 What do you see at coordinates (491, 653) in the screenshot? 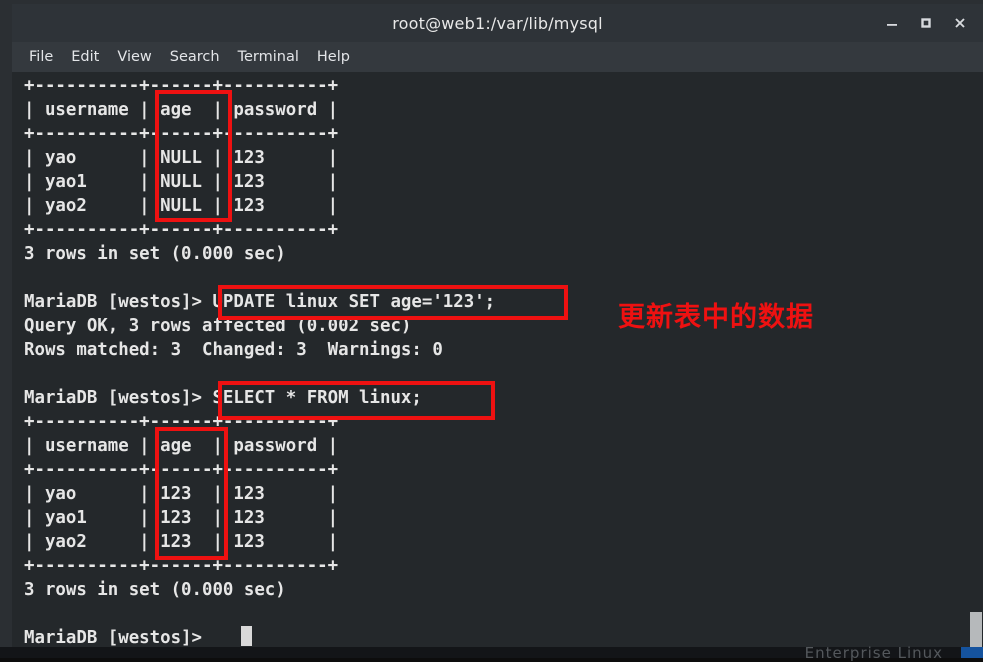
I see `desktop-bottom-strip: Enterprise Linux` at bounding box center [491, 653].